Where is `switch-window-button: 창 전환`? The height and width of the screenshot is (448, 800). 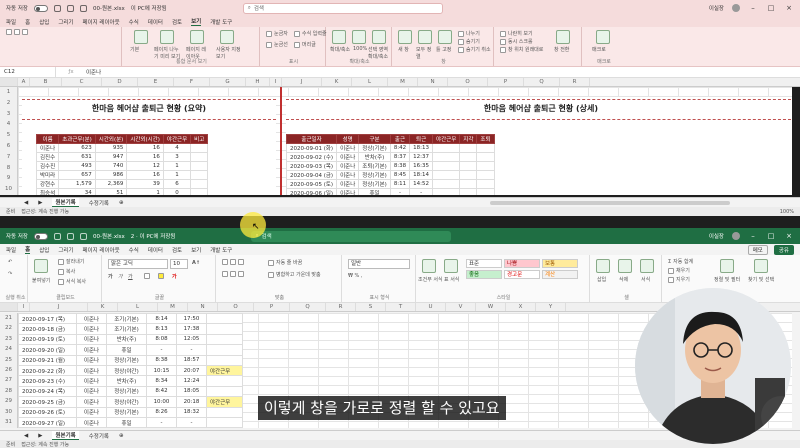
switch-window-button: 창 전환 is located at coordinates (565, 49).